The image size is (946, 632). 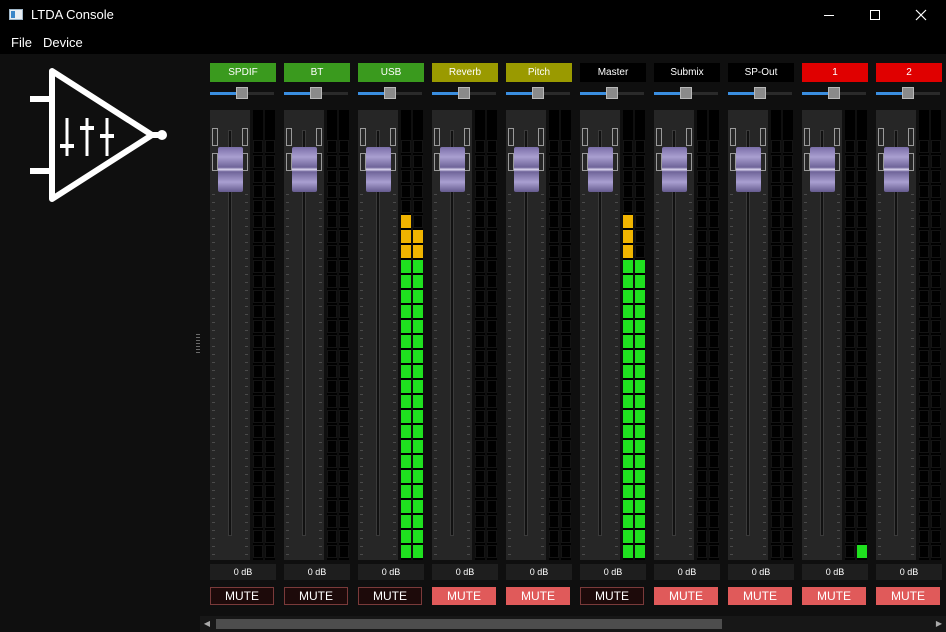 I want to click on maximize-button, so click(x=875, y=15).